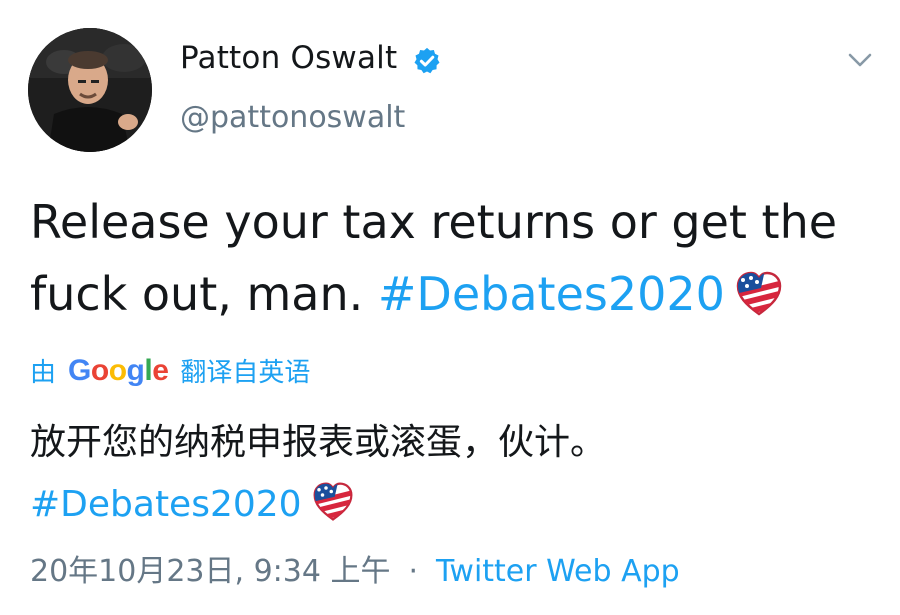  What do you see at coordinates (427, 60) in the screenshot?
I see `verified-badge-icon` at bounding box center [427, 60].